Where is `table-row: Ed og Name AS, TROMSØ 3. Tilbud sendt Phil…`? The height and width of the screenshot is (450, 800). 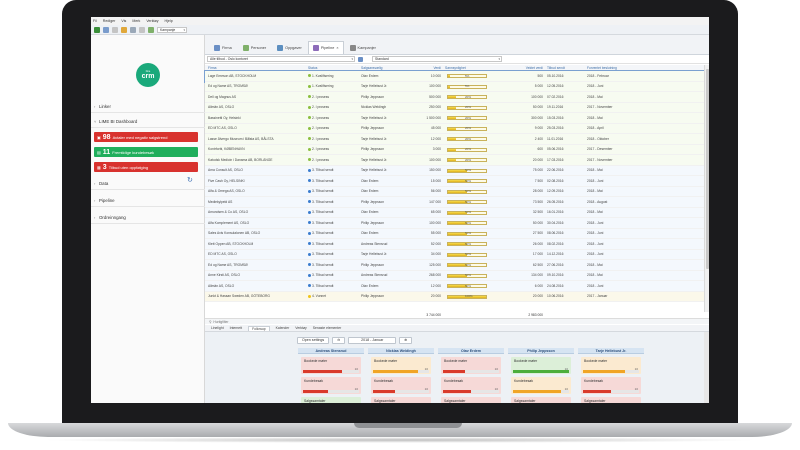 table-row: Ed og Name AS, TROMSØ 3. Tilbud sendt Phil… is located at coordinates (457, 265).